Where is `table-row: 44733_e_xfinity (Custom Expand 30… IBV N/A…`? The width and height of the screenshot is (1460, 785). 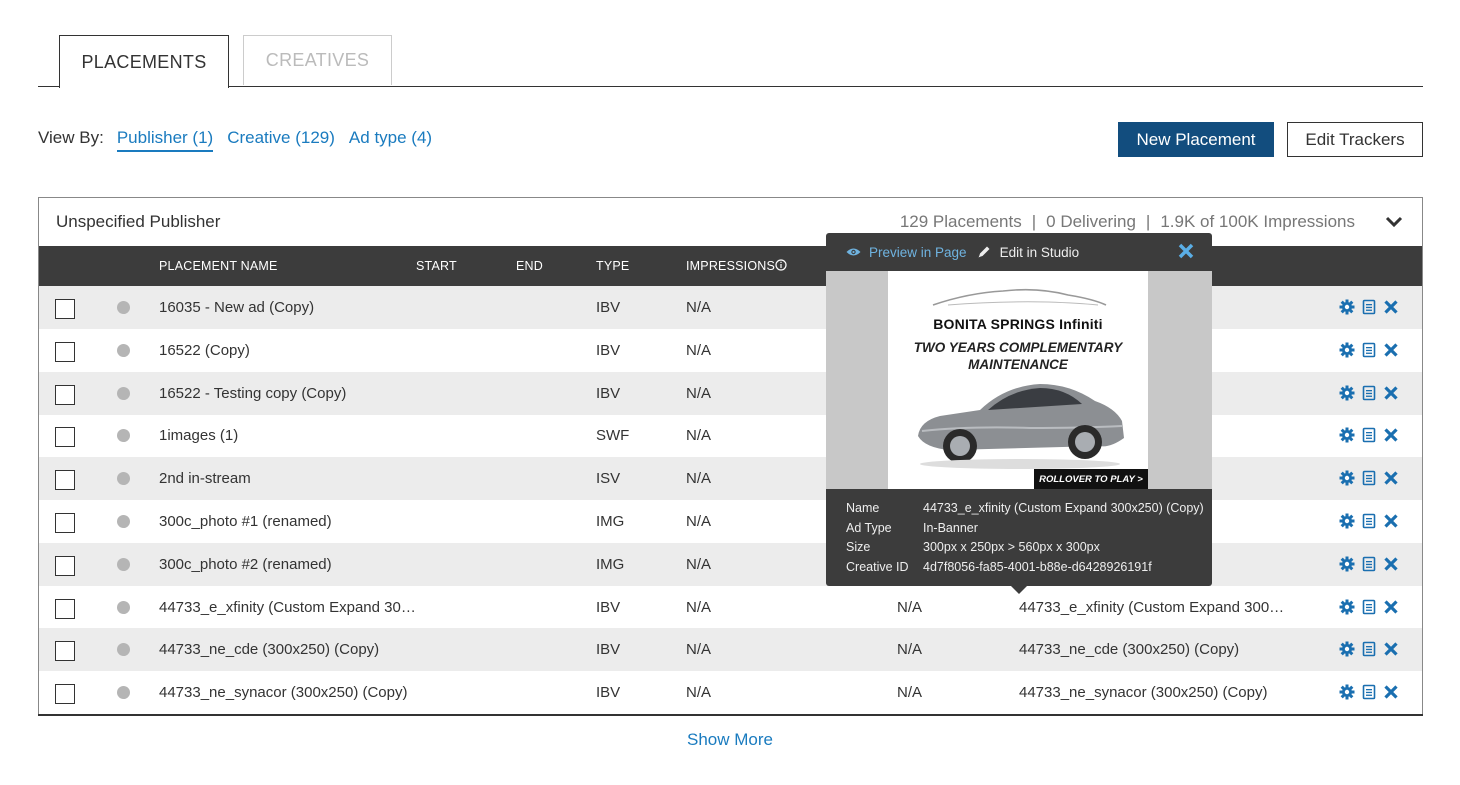
table-row: 44733_e_xfinity (Custom Expand 30… IBV N/A… is located at coordinates (730, 607).